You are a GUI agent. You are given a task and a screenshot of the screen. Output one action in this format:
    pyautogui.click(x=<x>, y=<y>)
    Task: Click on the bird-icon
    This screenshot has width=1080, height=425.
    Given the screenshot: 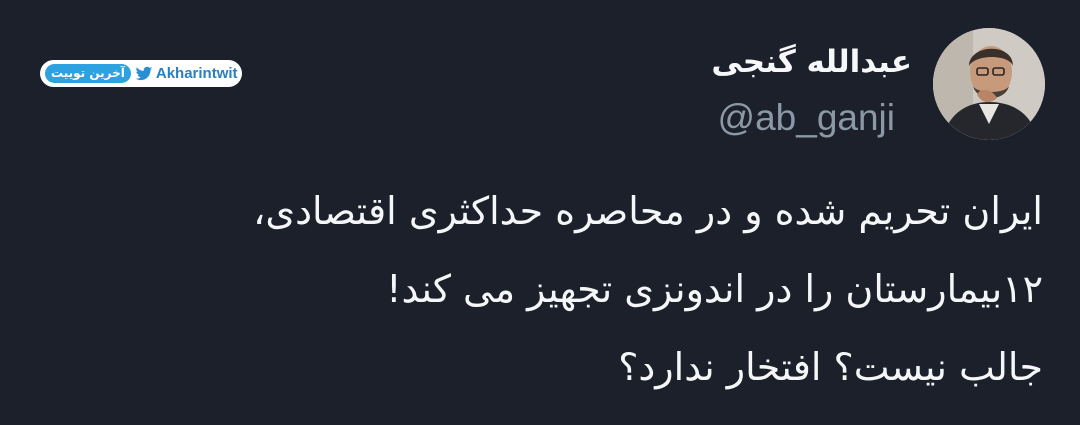 What is the action you would take?
    pyautogui.click(x=144, y=73)
    